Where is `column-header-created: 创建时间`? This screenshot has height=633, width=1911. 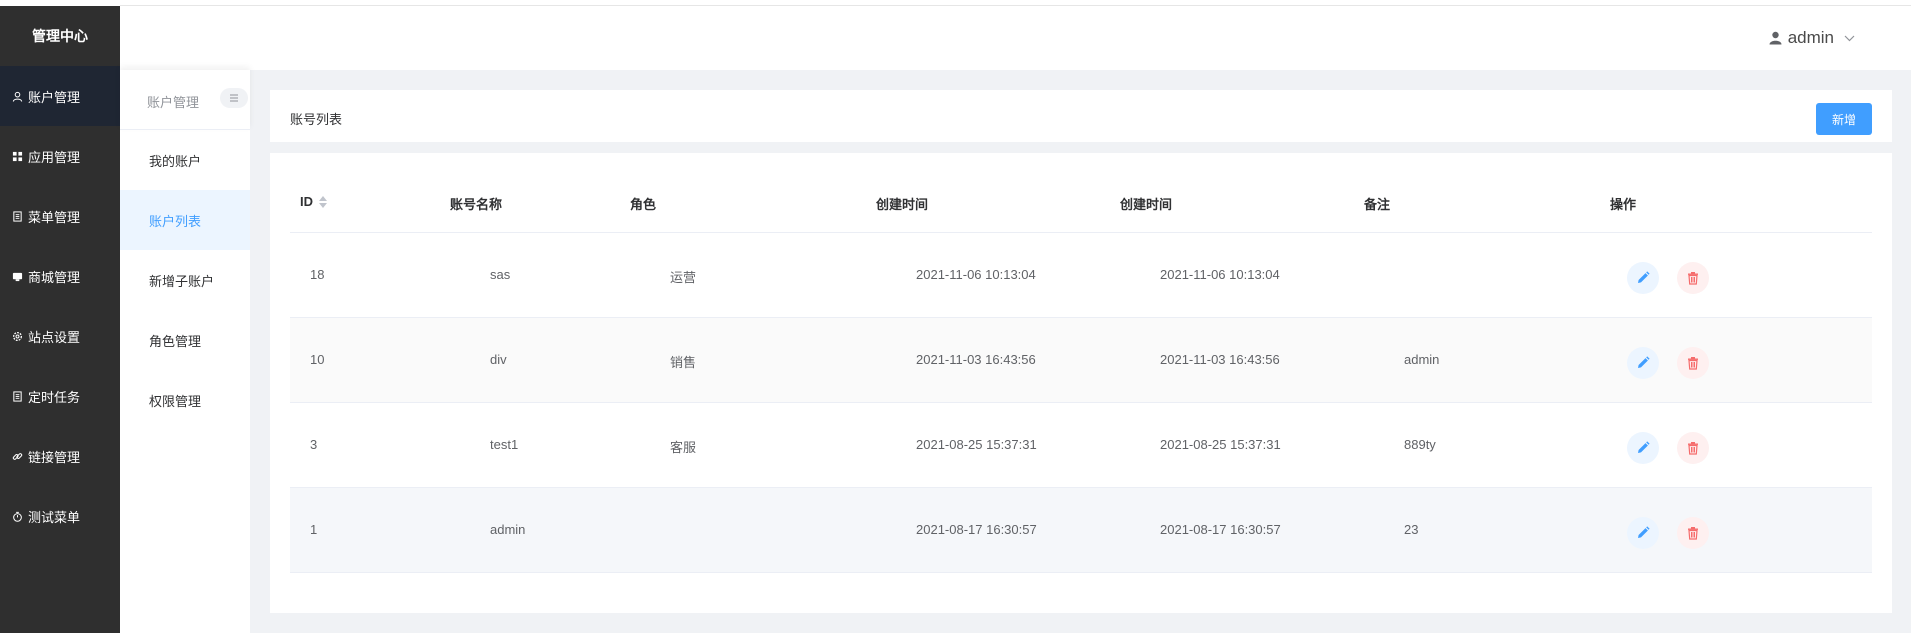 column-header-created: 创建时间 is located at coordinates (902, 204).